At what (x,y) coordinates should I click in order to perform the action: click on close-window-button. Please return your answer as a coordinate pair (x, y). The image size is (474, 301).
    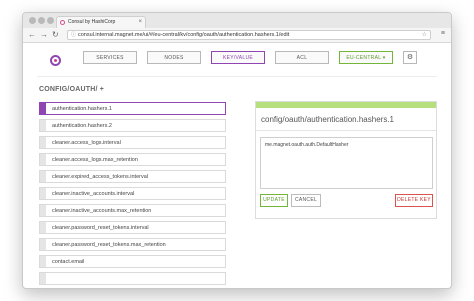
    Looking at the image, I should click on (32, 20).